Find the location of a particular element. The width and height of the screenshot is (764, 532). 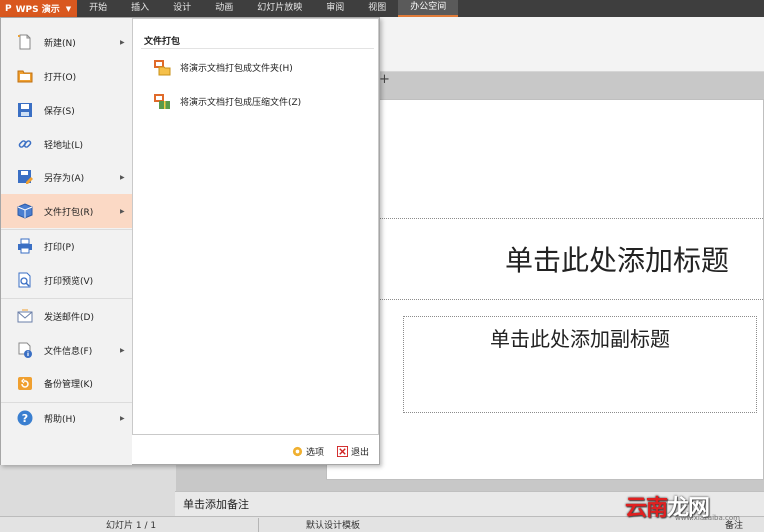

status-divider is located at coordinates (258, 525).